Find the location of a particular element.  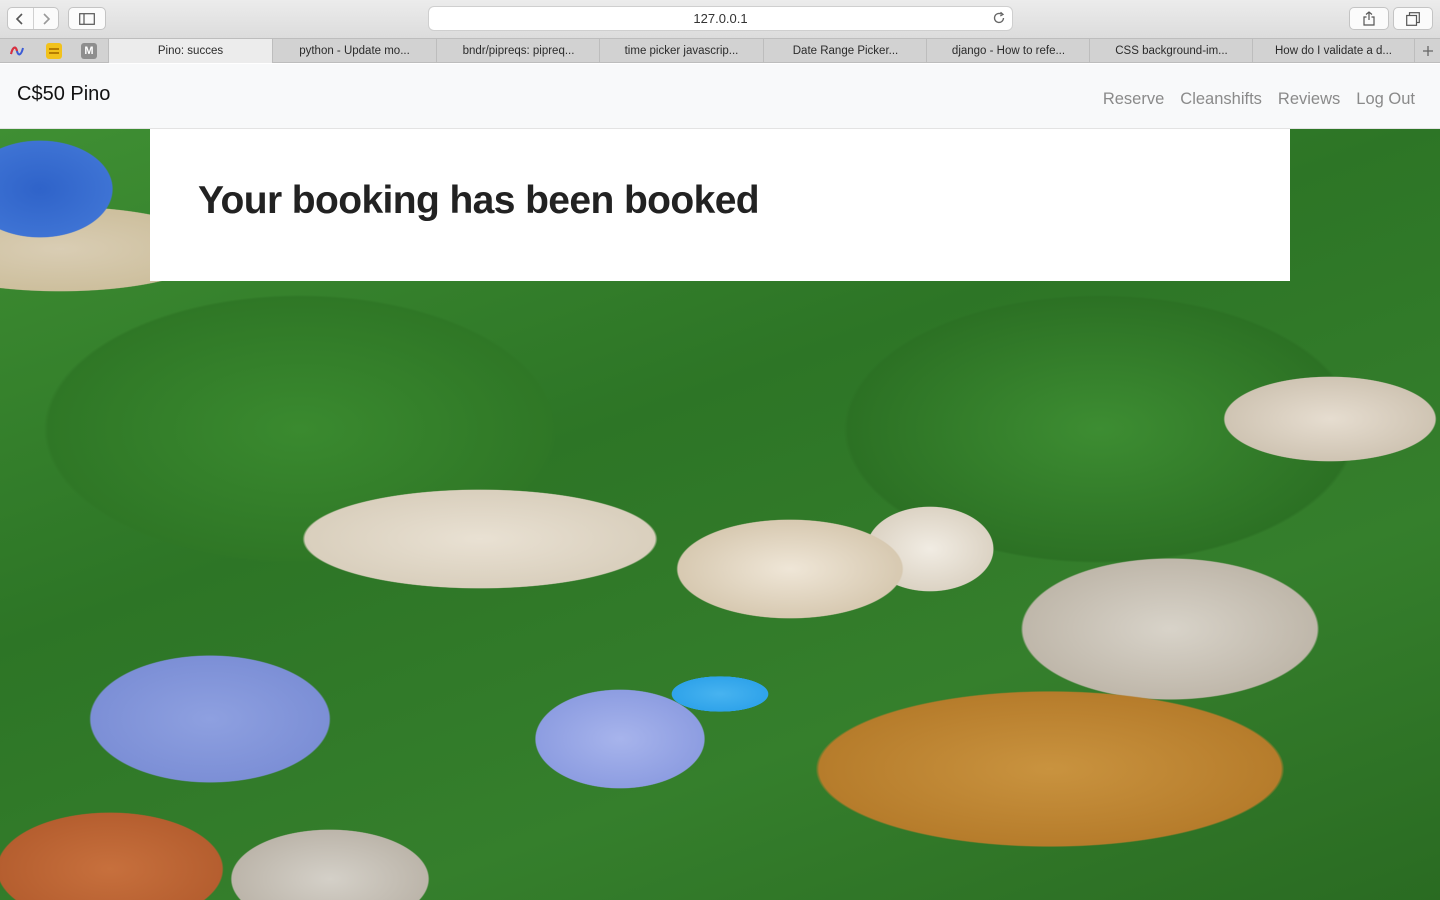

reload-icon is located at coordinates (999, 18).